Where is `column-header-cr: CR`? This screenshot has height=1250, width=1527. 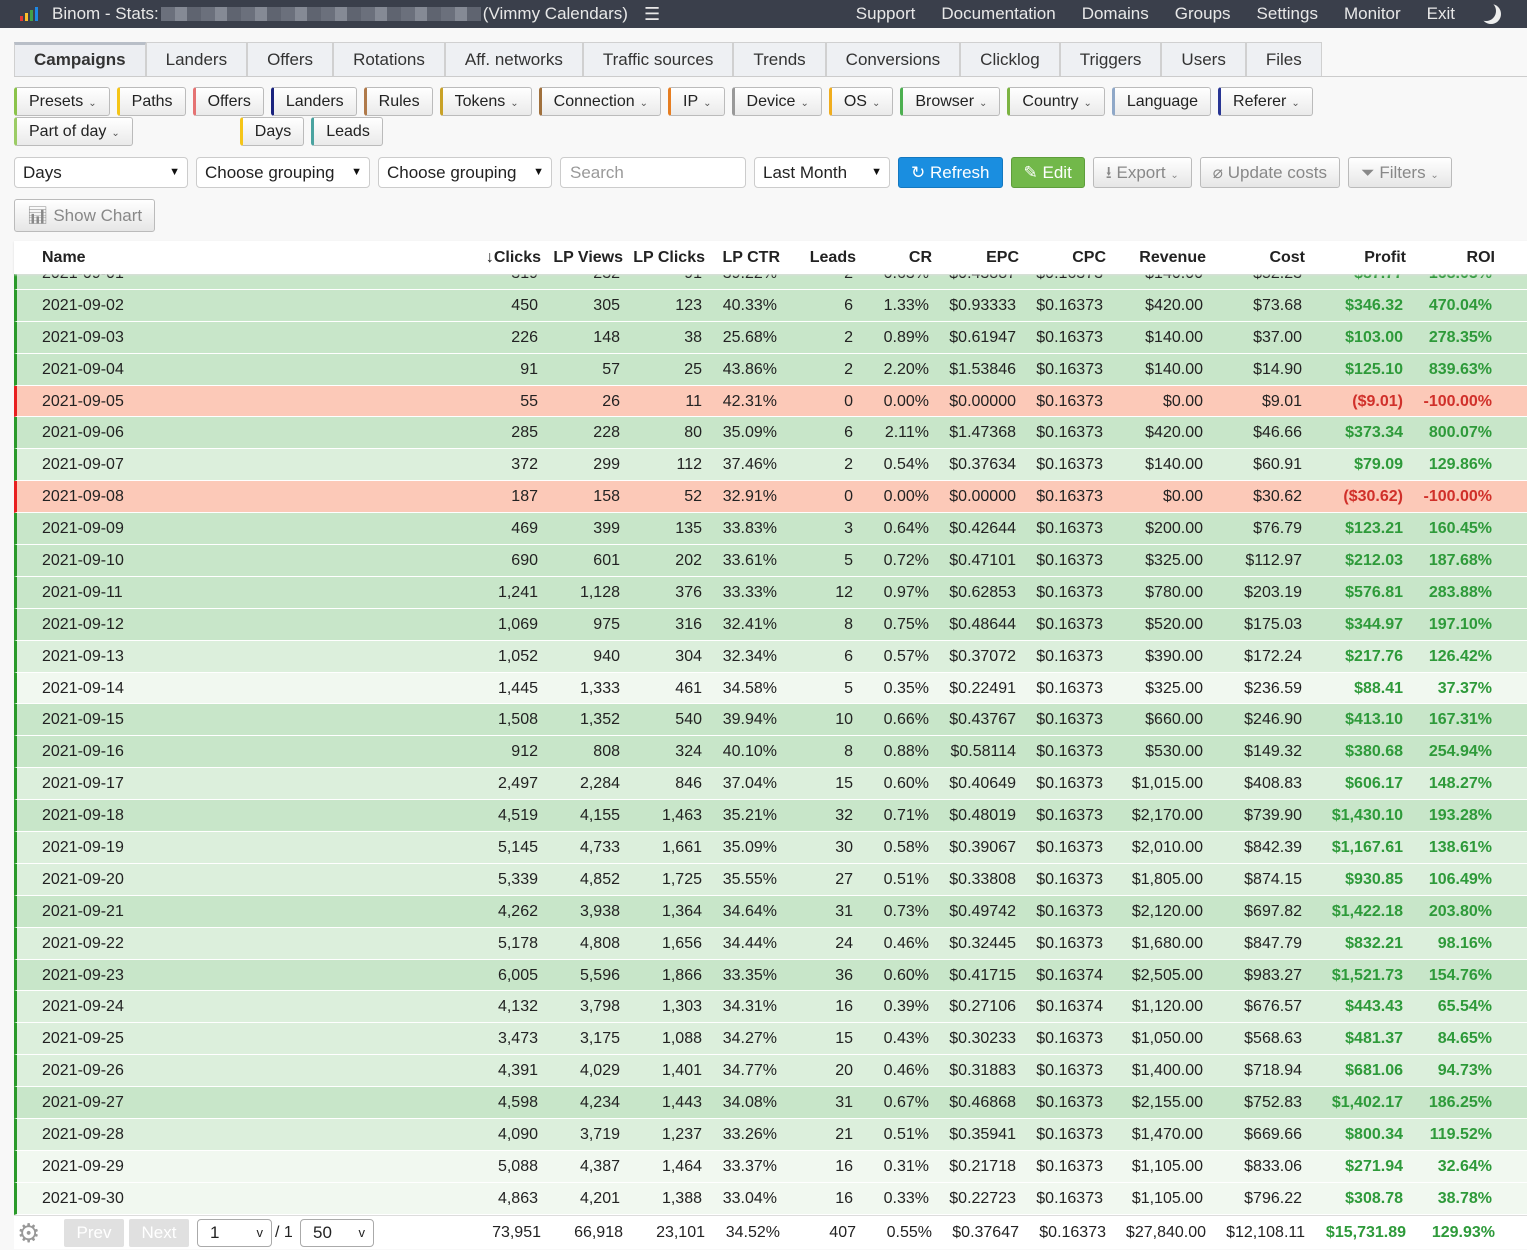 column-header-cr: CR is located at coordinates (920, 257).